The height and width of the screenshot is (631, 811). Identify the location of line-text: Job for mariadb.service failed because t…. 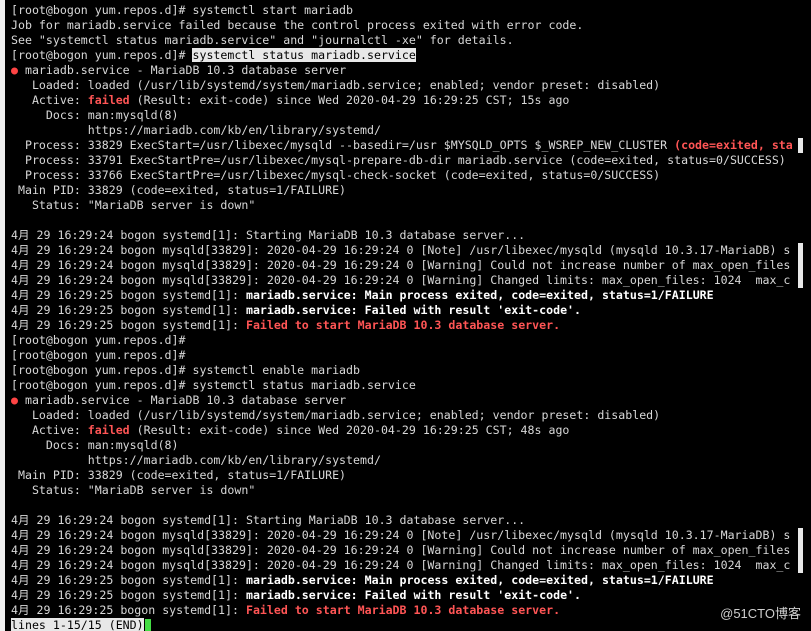
(297, 25).